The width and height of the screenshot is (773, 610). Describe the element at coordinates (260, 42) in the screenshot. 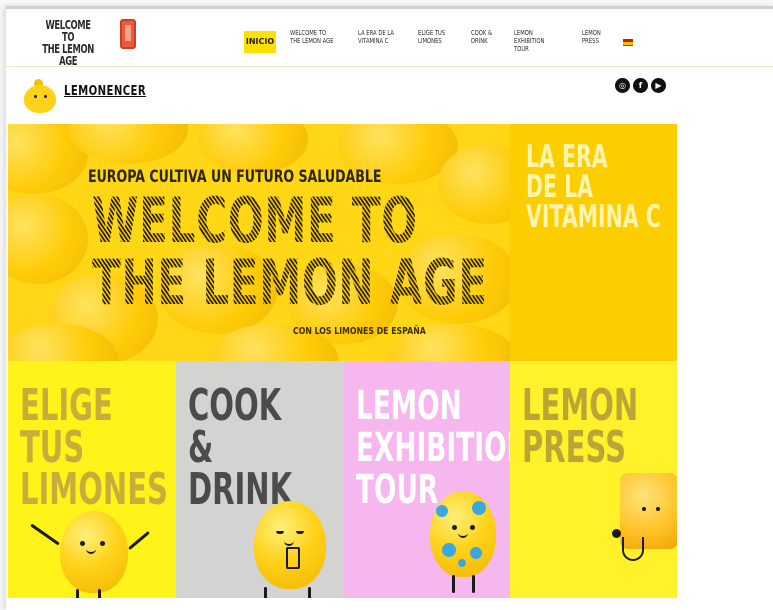

I see `home-button: INICIO` at that location.